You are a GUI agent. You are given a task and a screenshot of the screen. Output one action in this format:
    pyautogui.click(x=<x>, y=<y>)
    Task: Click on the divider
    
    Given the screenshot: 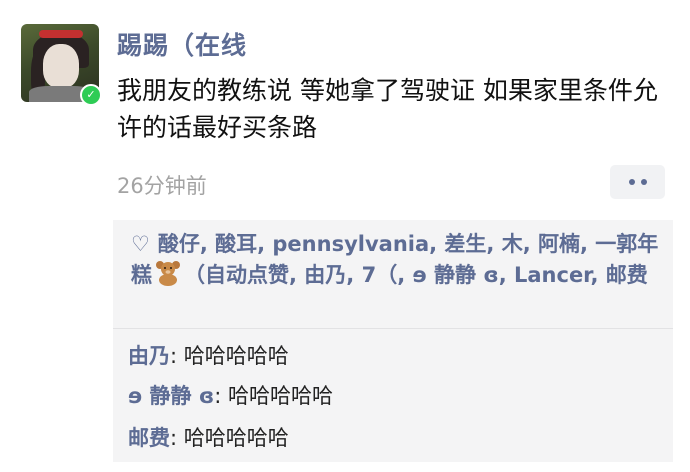 What is the action you would take?
    pyautogui.click(x=393, y=328)
    